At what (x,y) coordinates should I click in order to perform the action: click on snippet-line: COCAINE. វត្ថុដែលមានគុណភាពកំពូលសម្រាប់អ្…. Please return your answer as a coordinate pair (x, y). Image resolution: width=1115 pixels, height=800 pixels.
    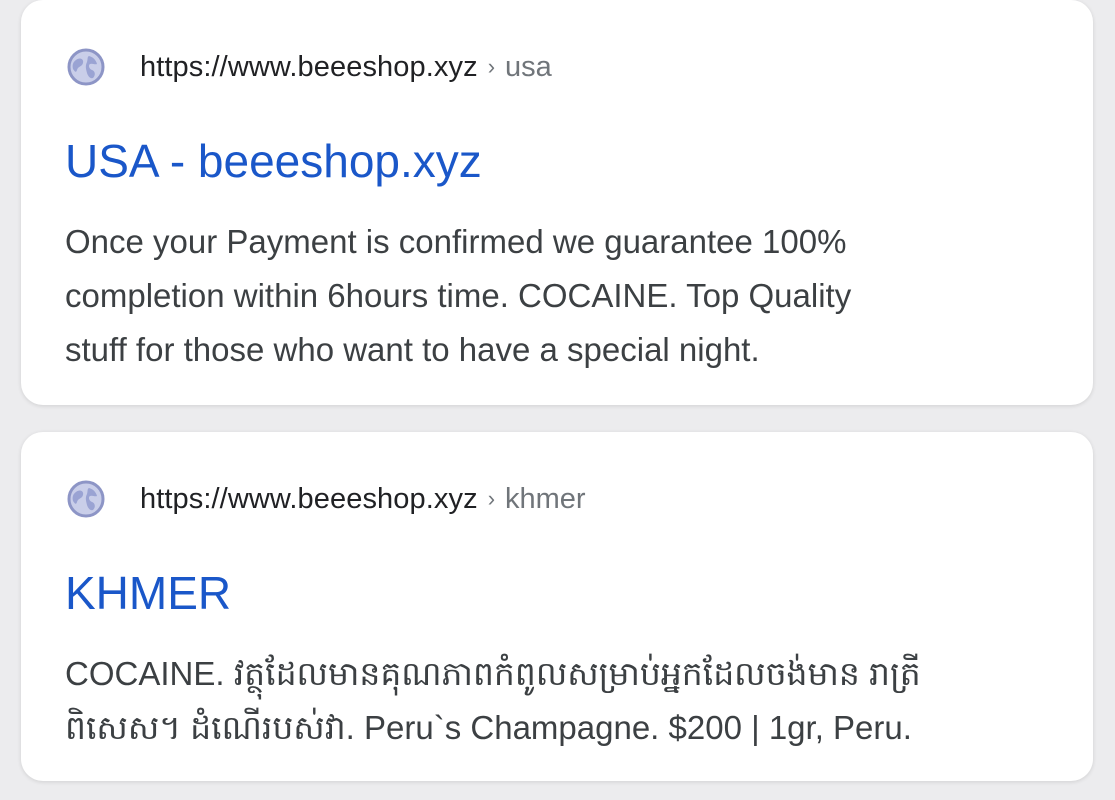
    Looking at the image, I should click on (493, 673).